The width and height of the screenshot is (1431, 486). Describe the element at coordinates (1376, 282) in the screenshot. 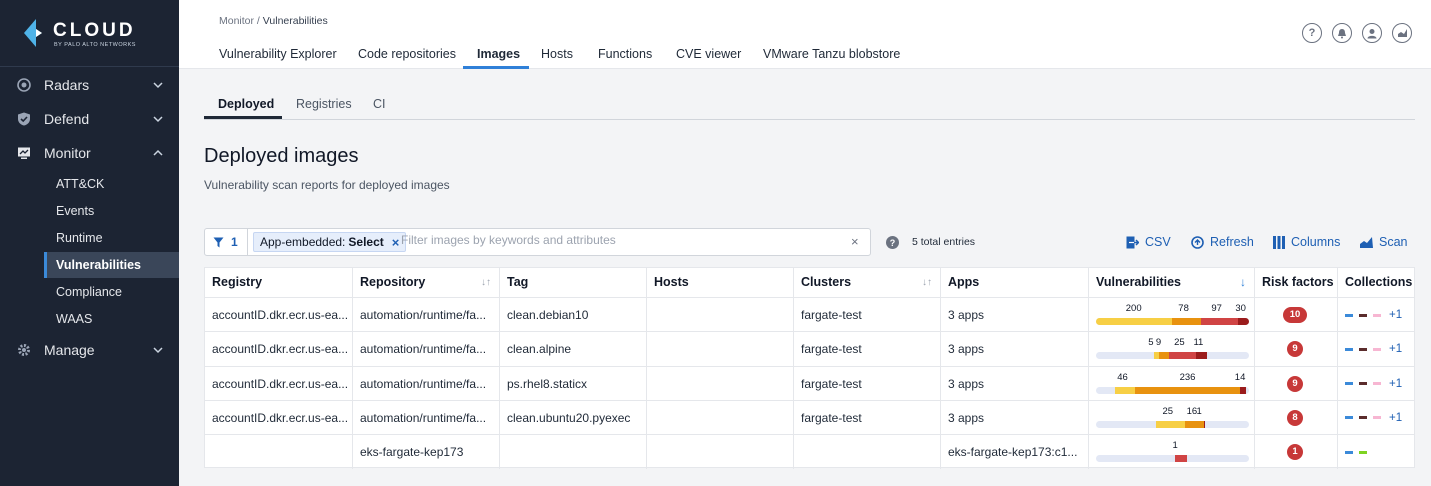

I see `col-header-collections: Collections` at that location.